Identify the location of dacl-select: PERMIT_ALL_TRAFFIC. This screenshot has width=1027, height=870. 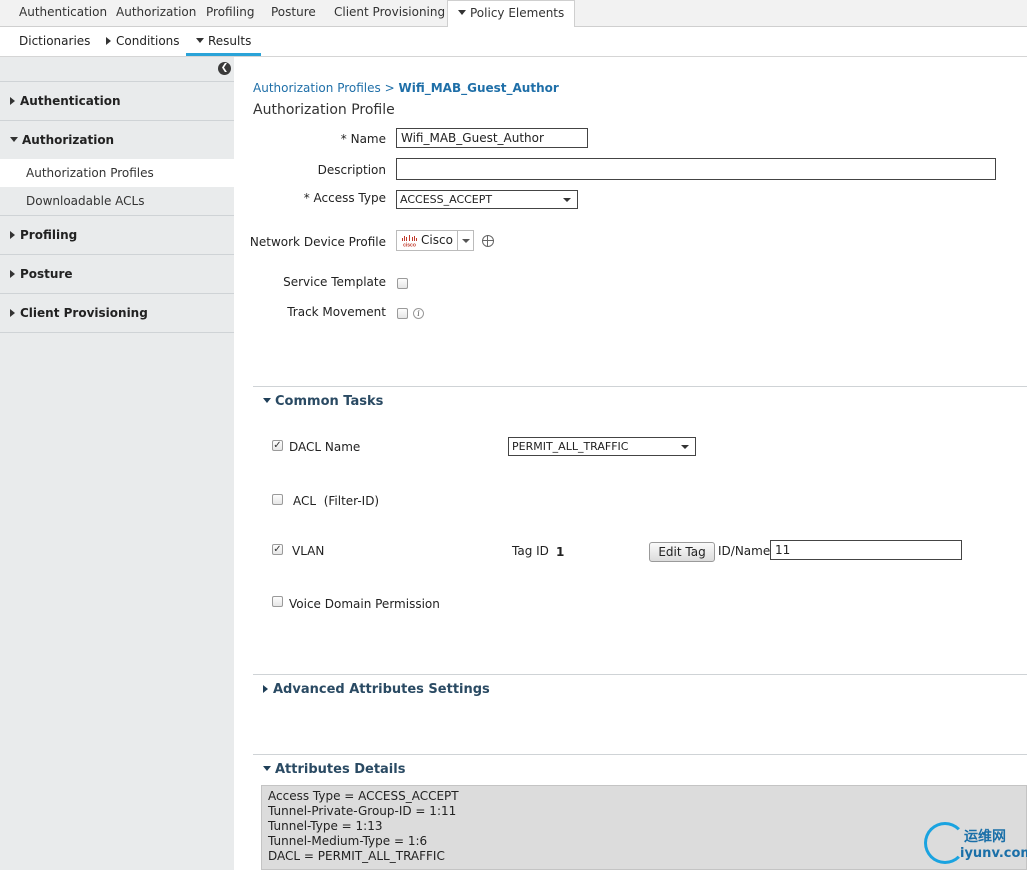
(602, 446).